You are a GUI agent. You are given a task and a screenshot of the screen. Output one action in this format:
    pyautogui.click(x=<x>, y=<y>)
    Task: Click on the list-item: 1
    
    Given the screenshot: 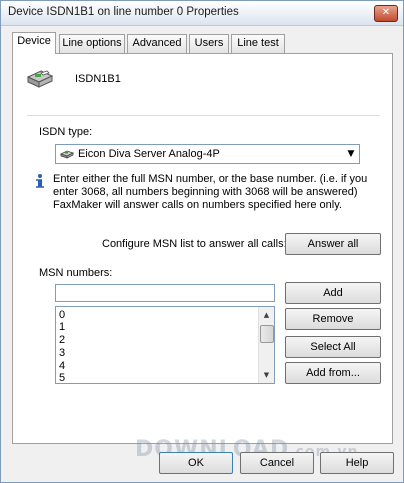 What is the action you would take?
    pyautogui.click(x=62, y=327)
    